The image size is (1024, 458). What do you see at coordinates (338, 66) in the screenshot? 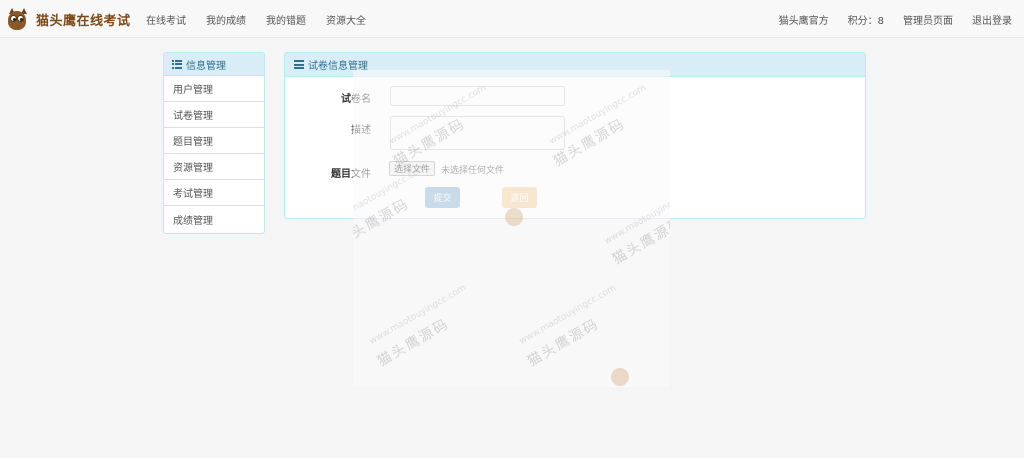
I see `panel-title: 试卷信息管理` at bounding box center [338, 66].